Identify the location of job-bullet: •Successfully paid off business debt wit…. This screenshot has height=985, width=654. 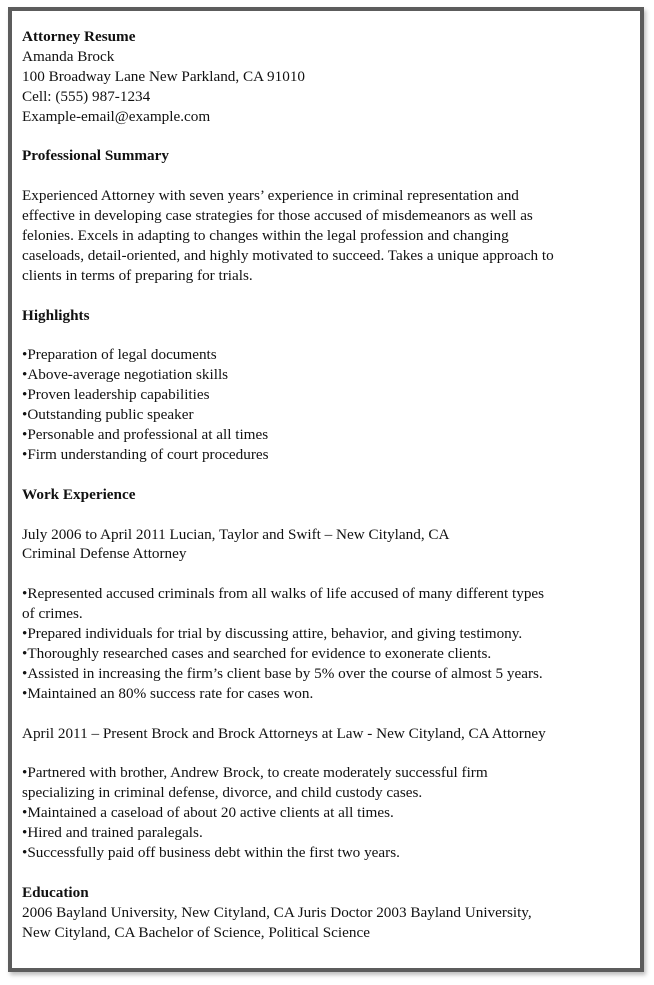
(211, 853).